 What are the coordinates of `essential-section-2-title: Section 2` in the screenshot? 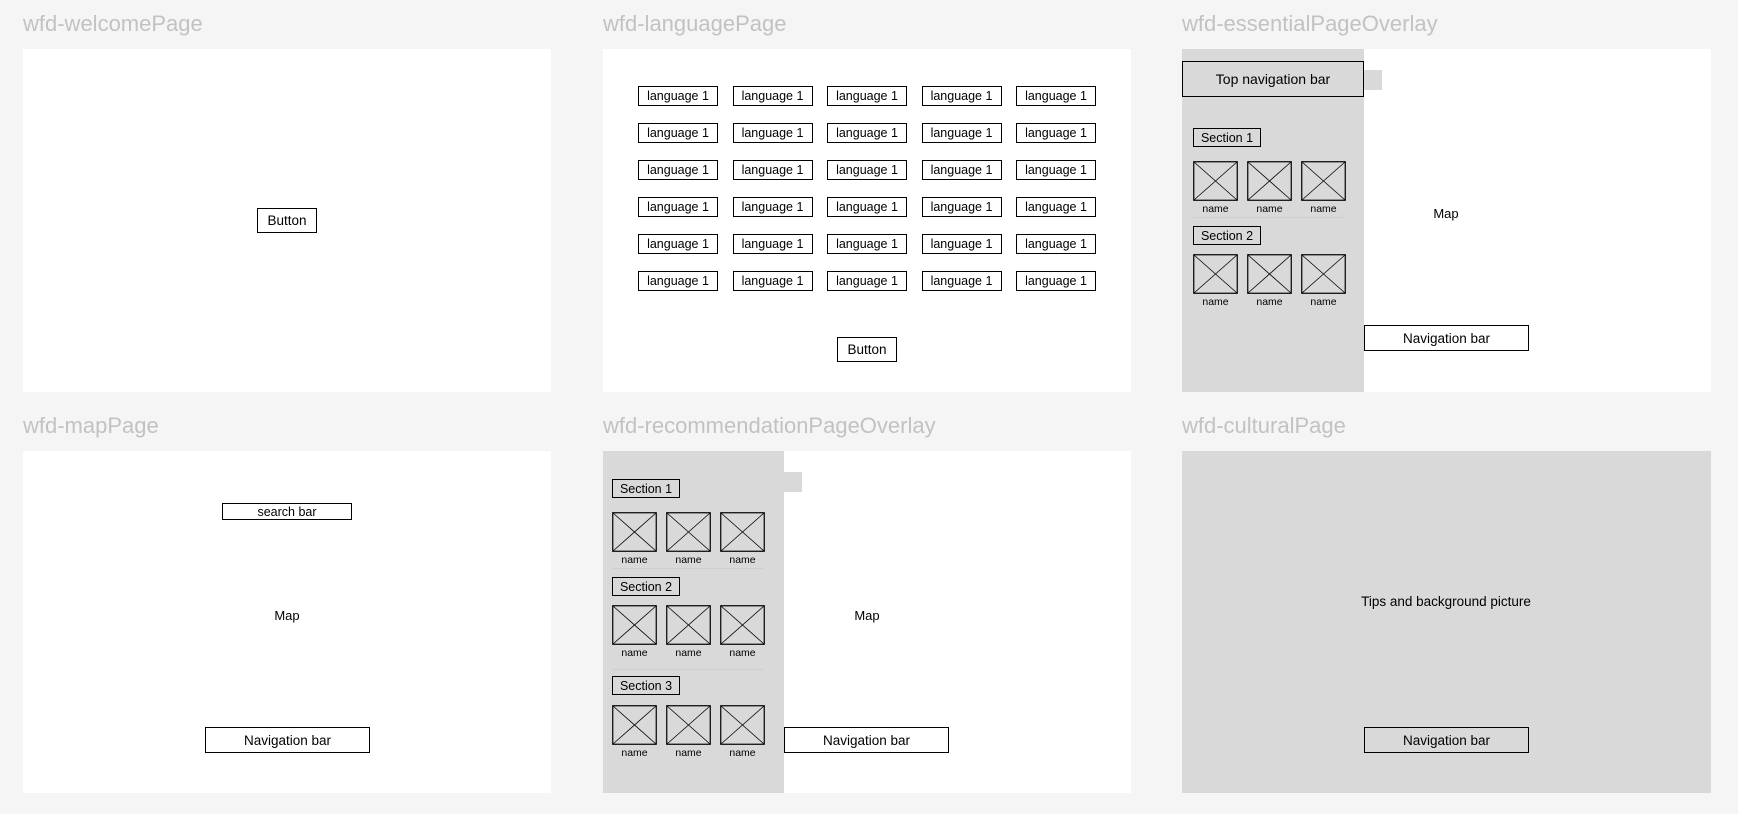 It's located at (1227, 235).